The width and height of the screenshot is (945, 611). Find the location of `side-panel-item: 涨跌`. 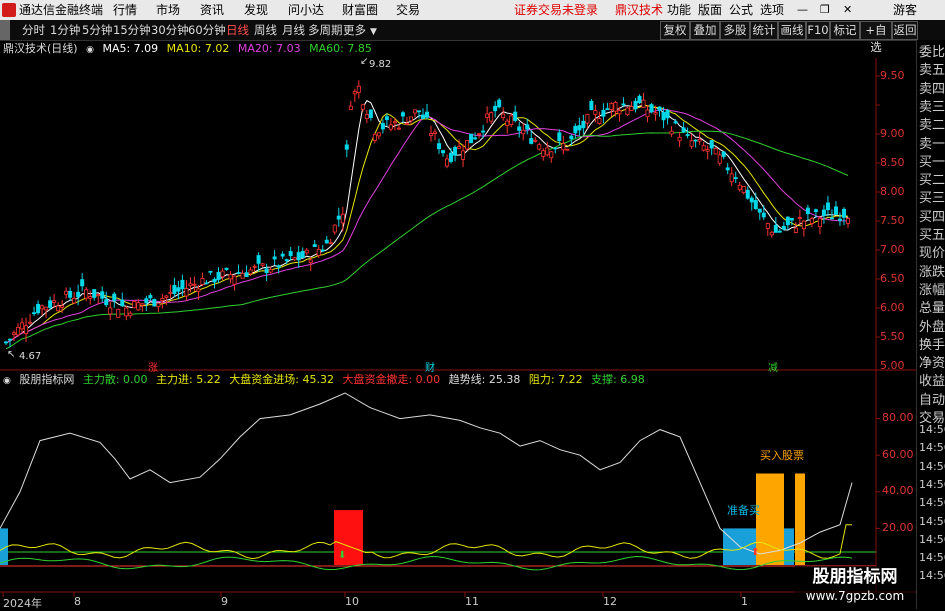

side-panel-item: 涨跌 is located at coordinates (932, 272).